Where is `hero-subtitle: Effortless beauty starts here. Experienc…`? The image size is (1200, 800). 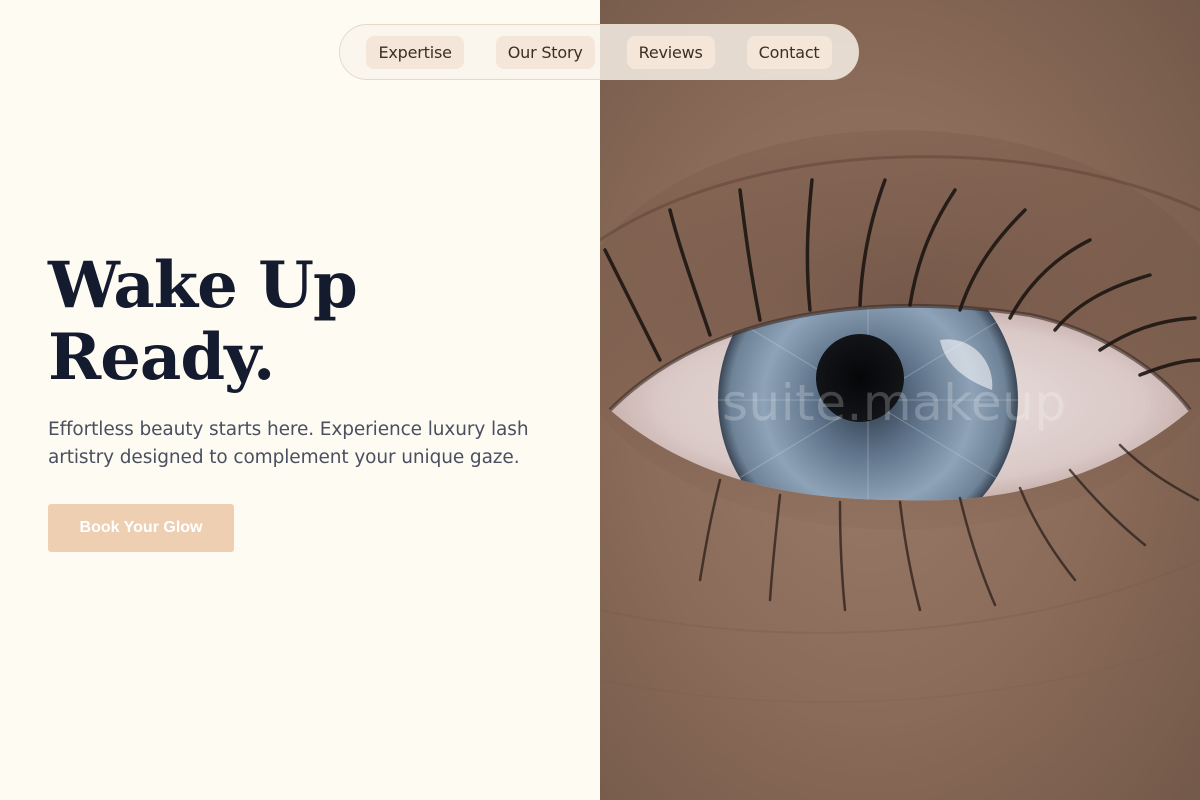
hero-subtitle: Effortless beauty starts here. Experienc… is located at coordinates (288, 443).